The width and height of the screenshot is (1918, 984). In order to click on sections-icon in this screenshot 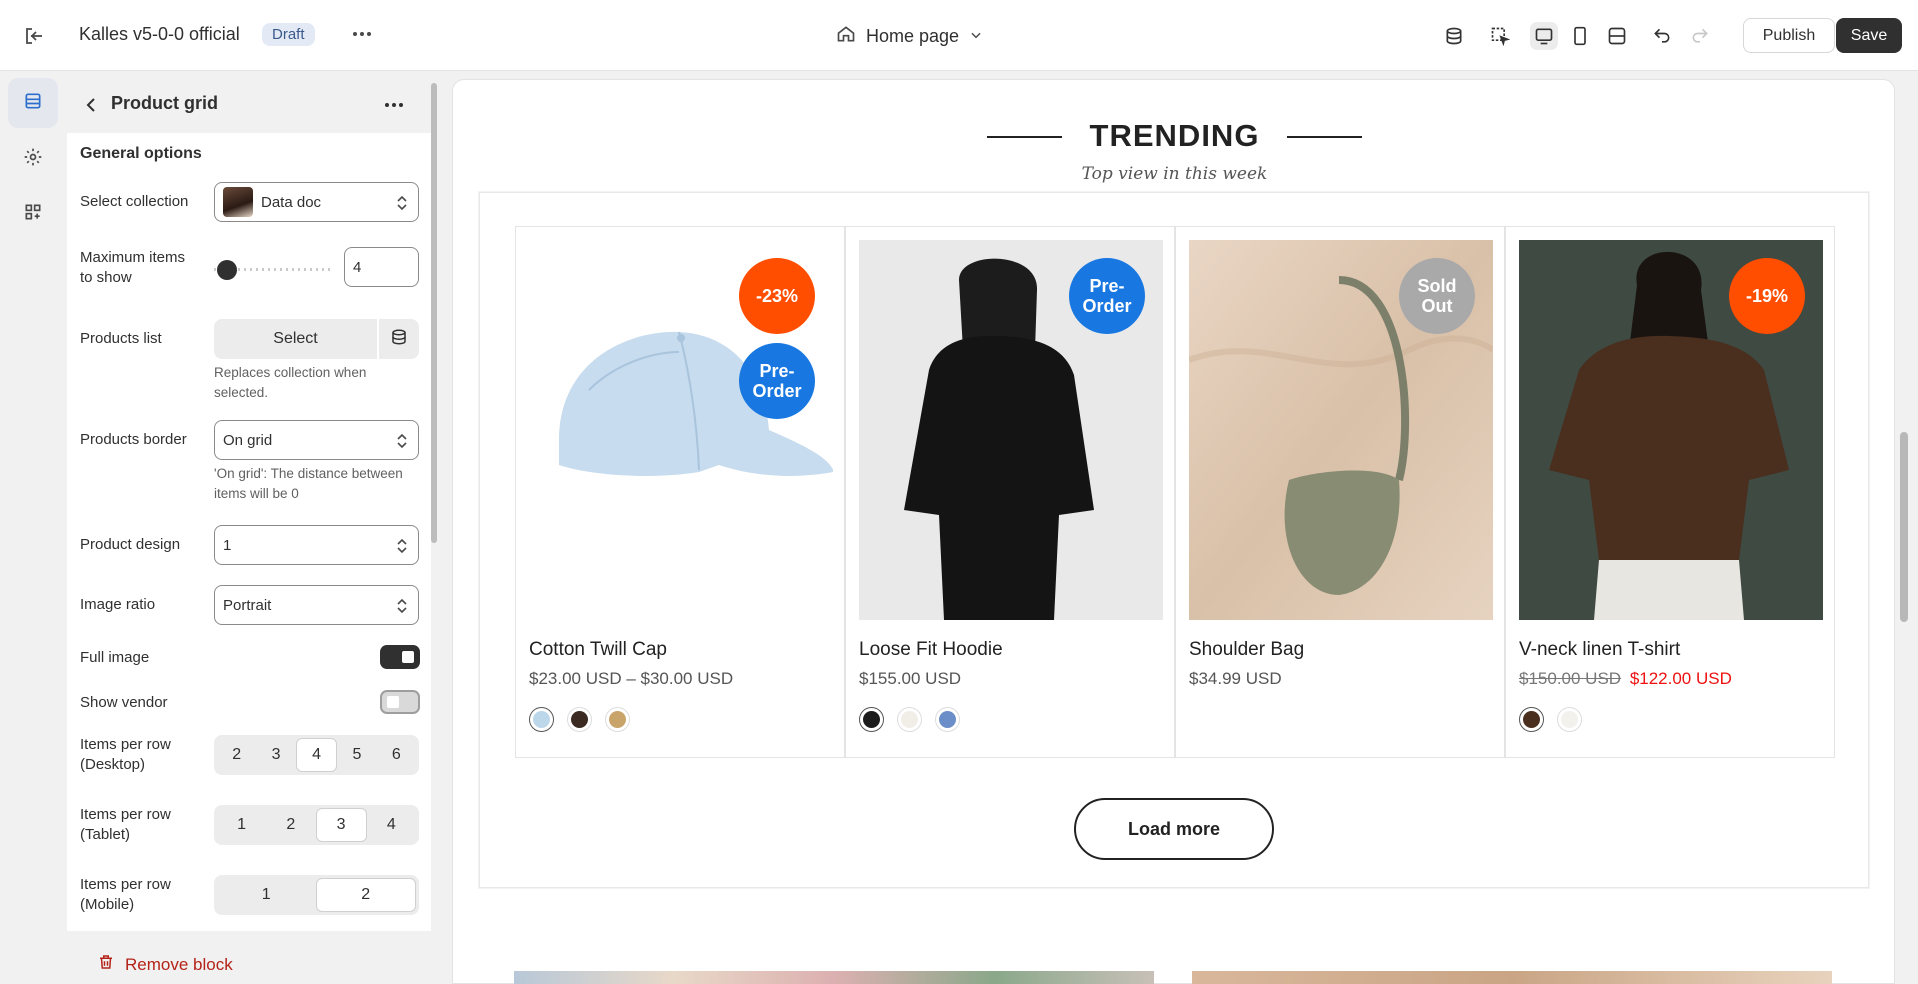, I will do `click(33, 103)`.